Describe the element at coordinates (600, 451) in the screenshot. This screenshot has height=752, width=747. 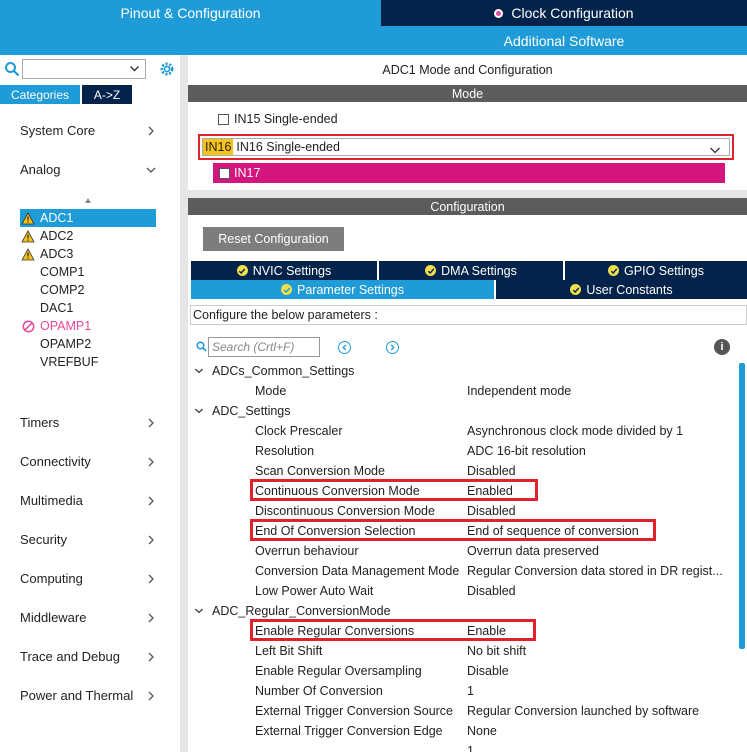
I see `param-value: ADC 16-bit resolution` at that location.